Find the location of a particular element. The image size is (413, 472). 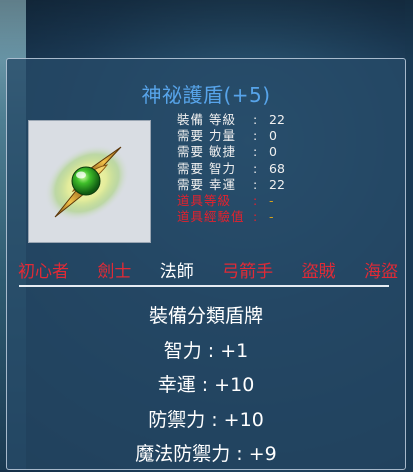

requirement-label: 道具經驗值 is located at coordinates (211, 217).